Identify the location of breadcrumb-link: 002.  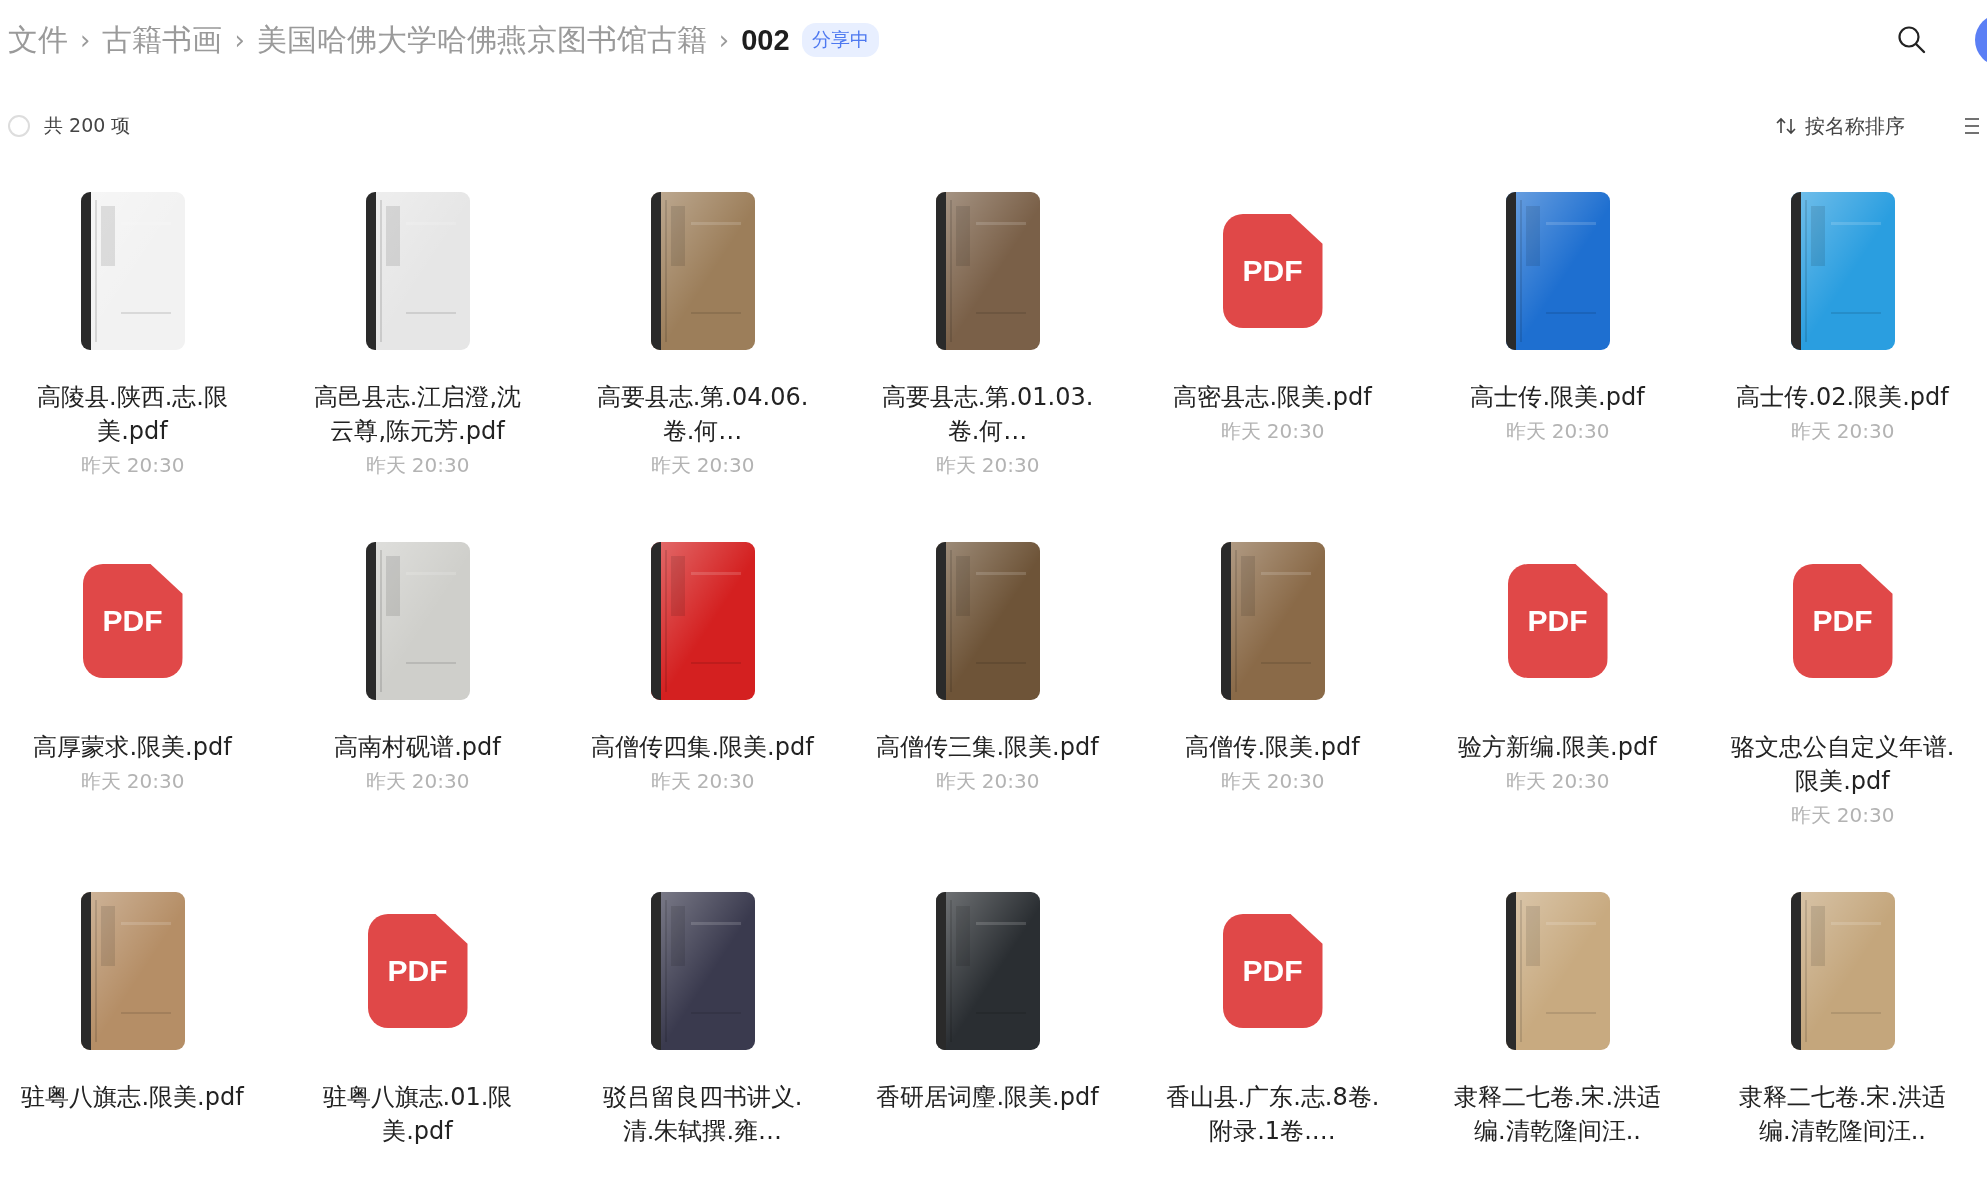
(765, 40).